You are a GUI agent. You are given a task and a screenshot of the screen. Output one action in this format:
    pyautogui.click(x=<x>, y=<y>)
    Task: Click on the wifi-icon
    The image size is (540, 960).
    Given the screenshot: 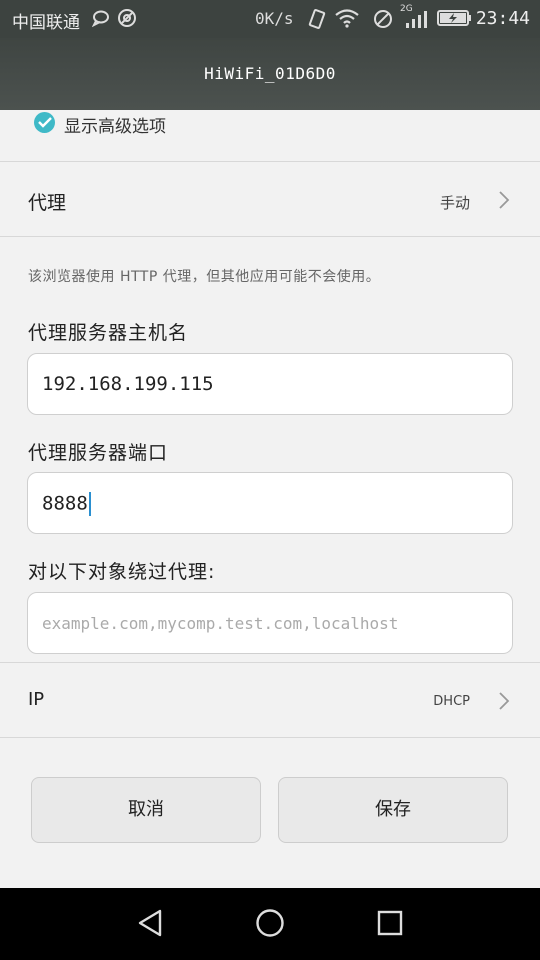 What is the action you would take?
    pyautogui.click(x=347, y=18)
    